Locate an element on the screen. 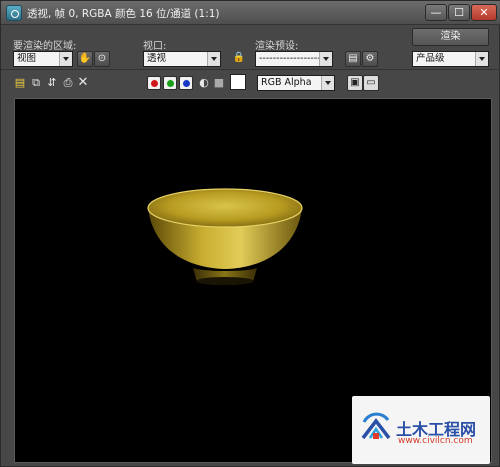 The height and width of the screenshot is (467, 500). copy-image-icon: ⧉ is located at coordinates (36, 83).